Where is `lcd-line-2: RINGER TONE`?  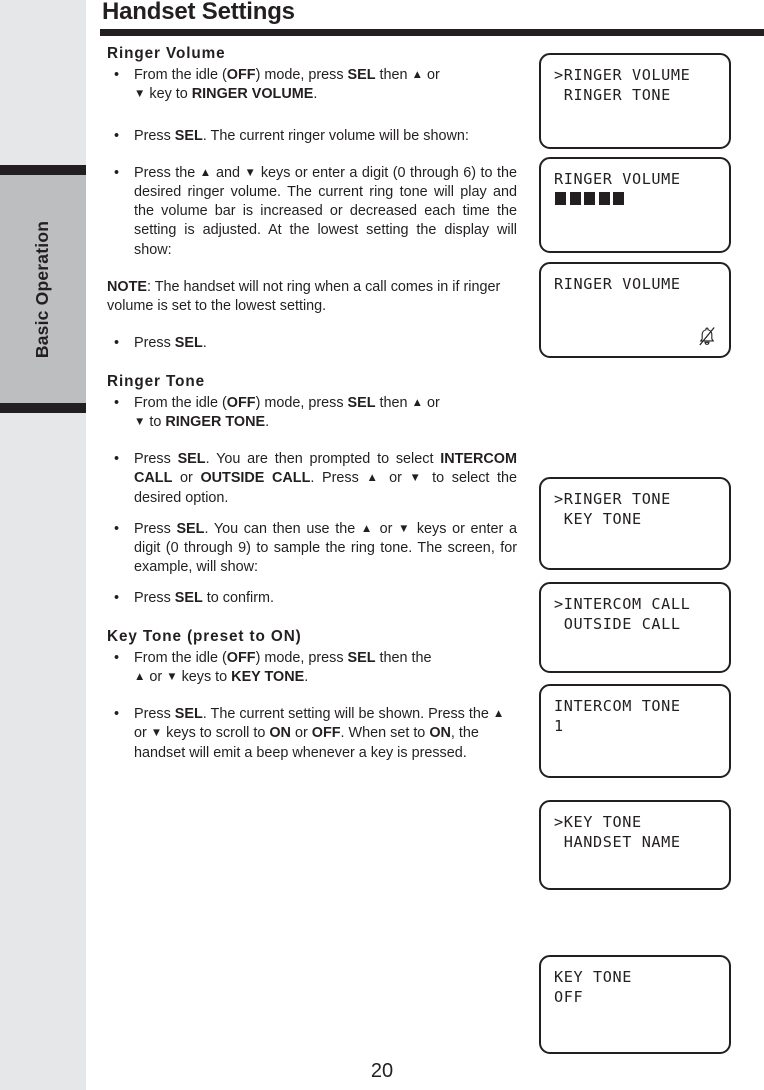
lcd-line-2: RINGER TONE is located at coordinates (612, 95).